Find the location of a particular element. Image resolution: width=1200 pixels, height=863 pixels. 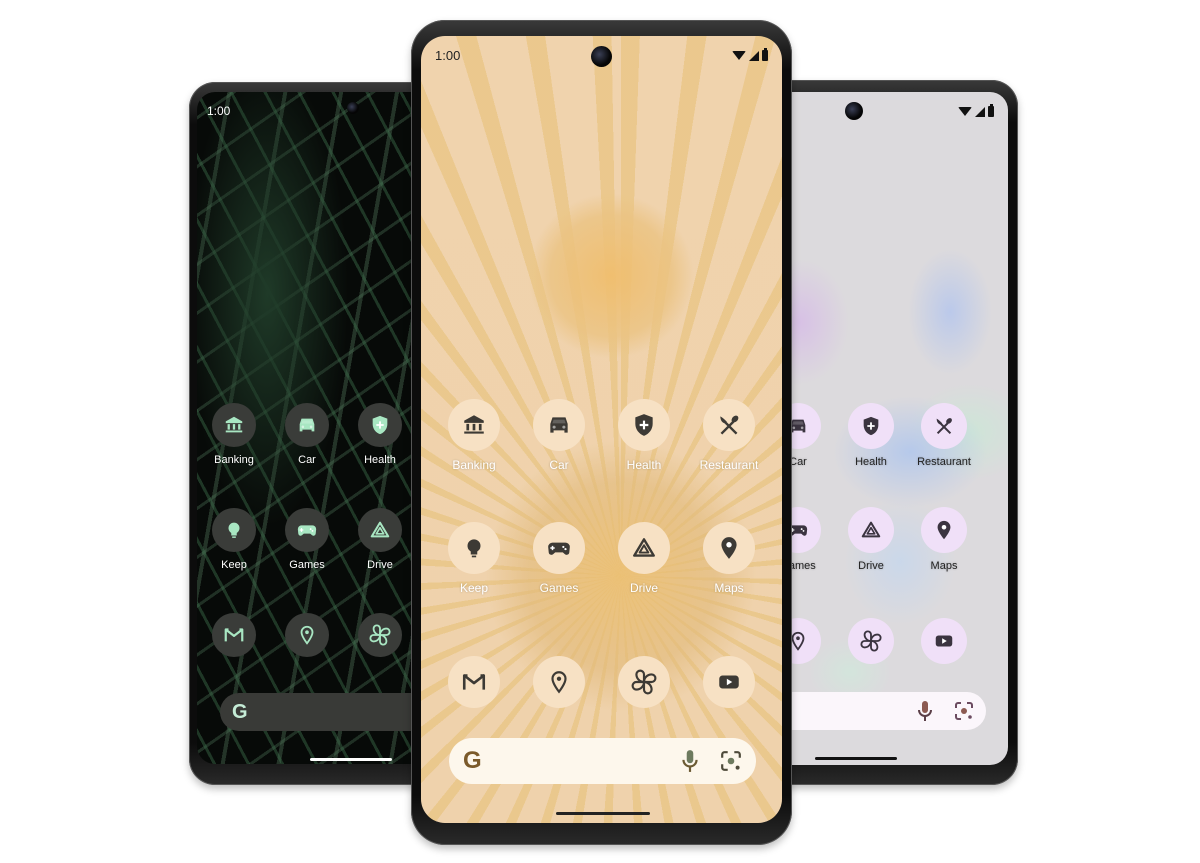

app-label: Restaurant is located at coordinates (944, 462).